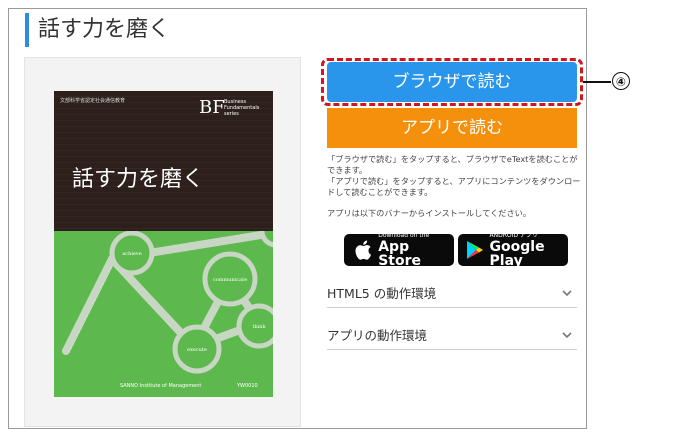  Describe the element at coordinates (212, 107) in the screenshot. I see `cover-series-logo: BF` at that location.